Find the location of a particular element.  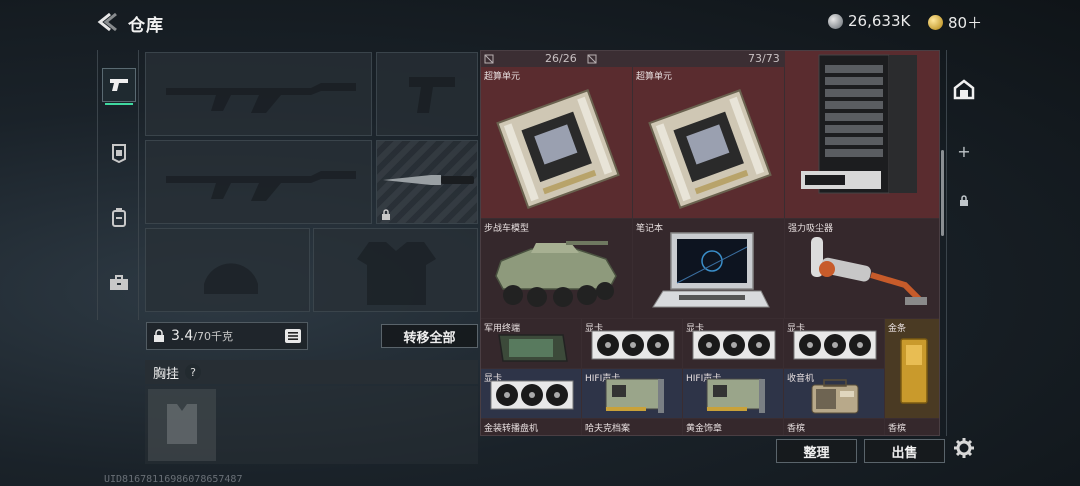

storage-item: 哈夫克档案 is located at coordinates (632, 427).